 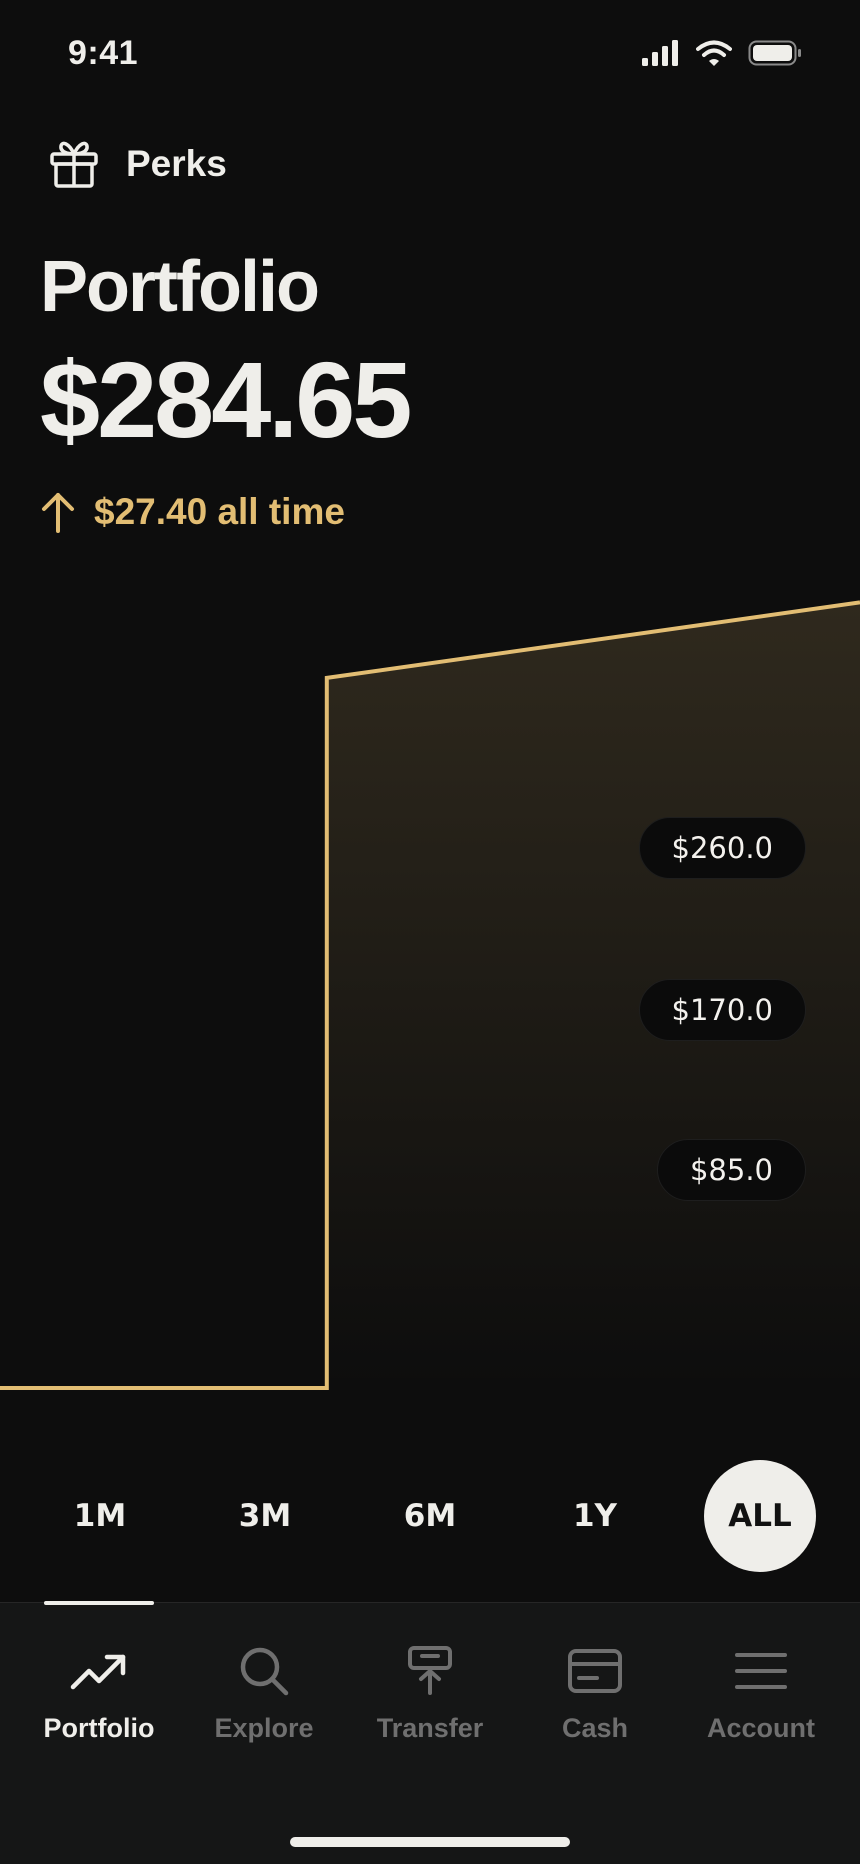 What do you see at coordinates (661, 55) in the screenshot?
I see `cellular-signal-icon` at bounding box center [661, 55].